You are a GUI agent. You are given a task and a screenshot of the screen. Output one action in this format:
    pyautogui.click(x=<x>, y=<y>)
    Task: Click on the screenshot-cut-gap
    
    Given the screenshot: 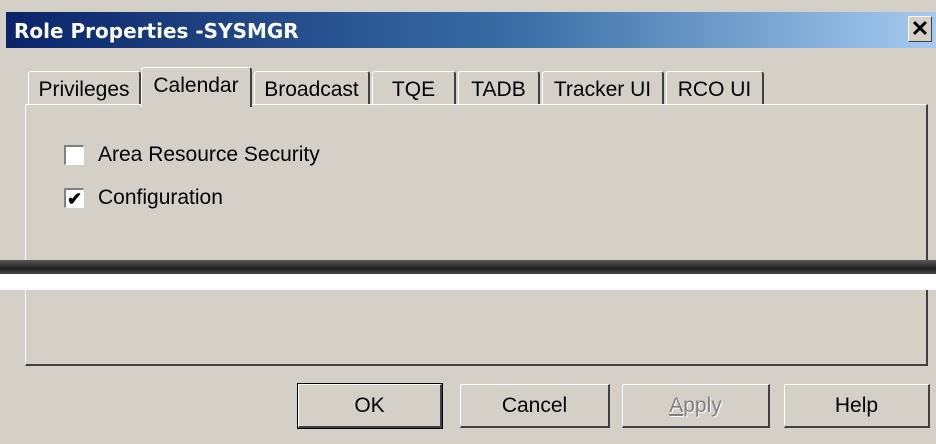 What is the action you would take?
    pyautogui.click(x=468, y=282)
    